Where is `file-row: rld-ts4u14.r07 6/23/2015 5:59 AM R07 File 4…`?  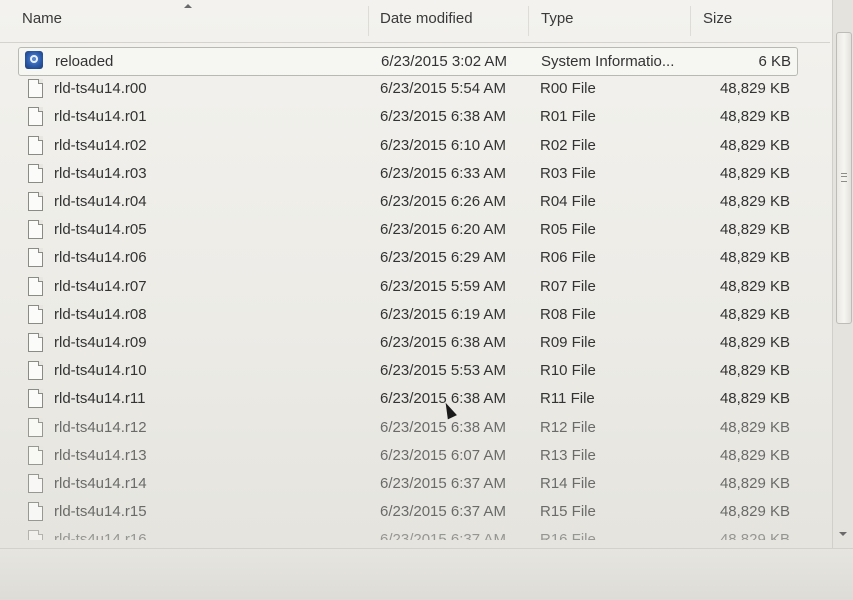 file-row: rld-ts4u14.r07 6/23/2015 5:59 AM R07 File 4… is located at coordinates (407, 286).